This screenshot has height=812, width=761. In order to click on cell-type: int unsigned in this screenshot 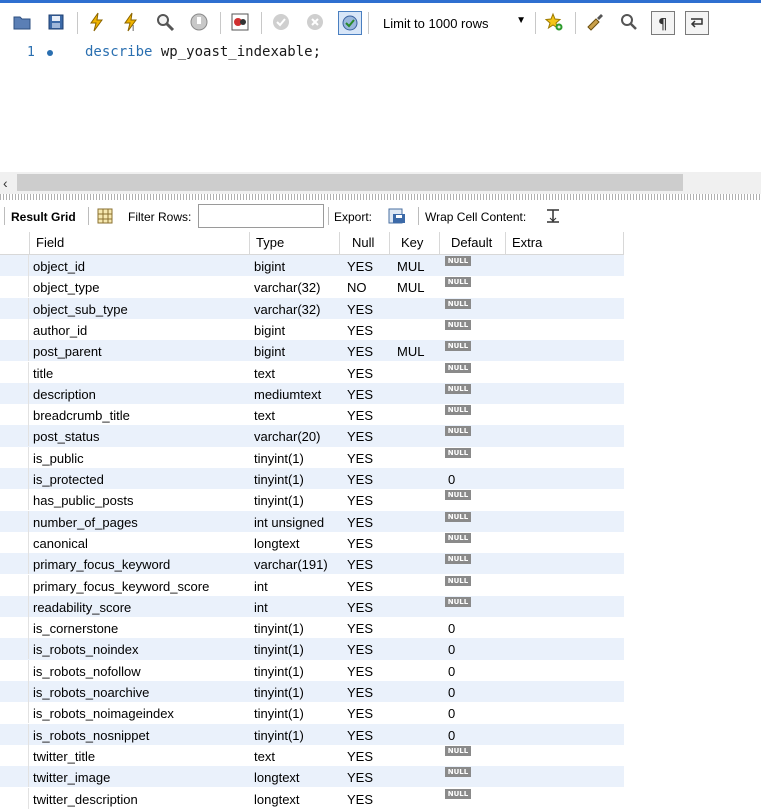, I will do `click(289, 521)`.